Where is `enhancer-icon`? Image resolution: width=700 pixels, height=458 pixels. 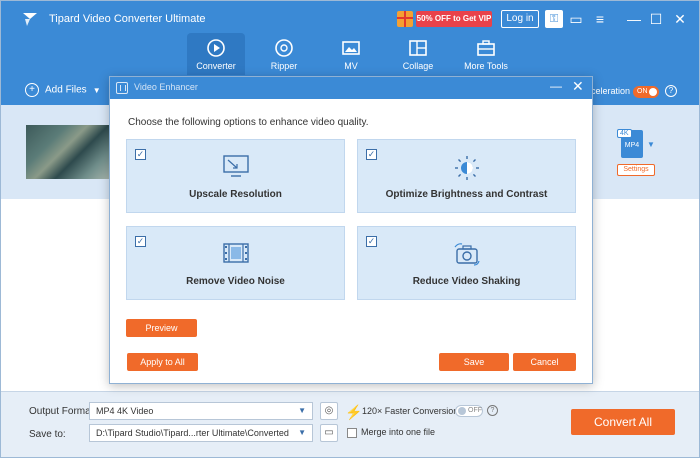
enhancer-icon is located at coordinates (122, 88).